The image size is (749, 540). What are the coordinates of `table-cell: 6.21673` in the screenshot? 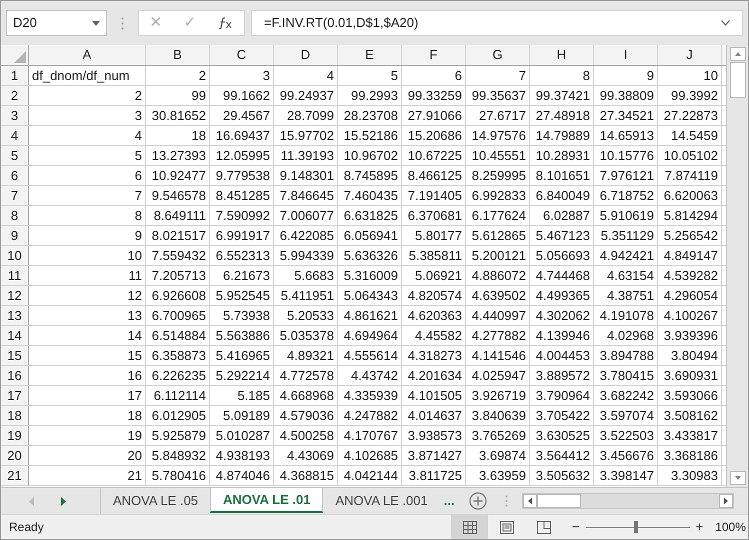 It's located at (242, 275).